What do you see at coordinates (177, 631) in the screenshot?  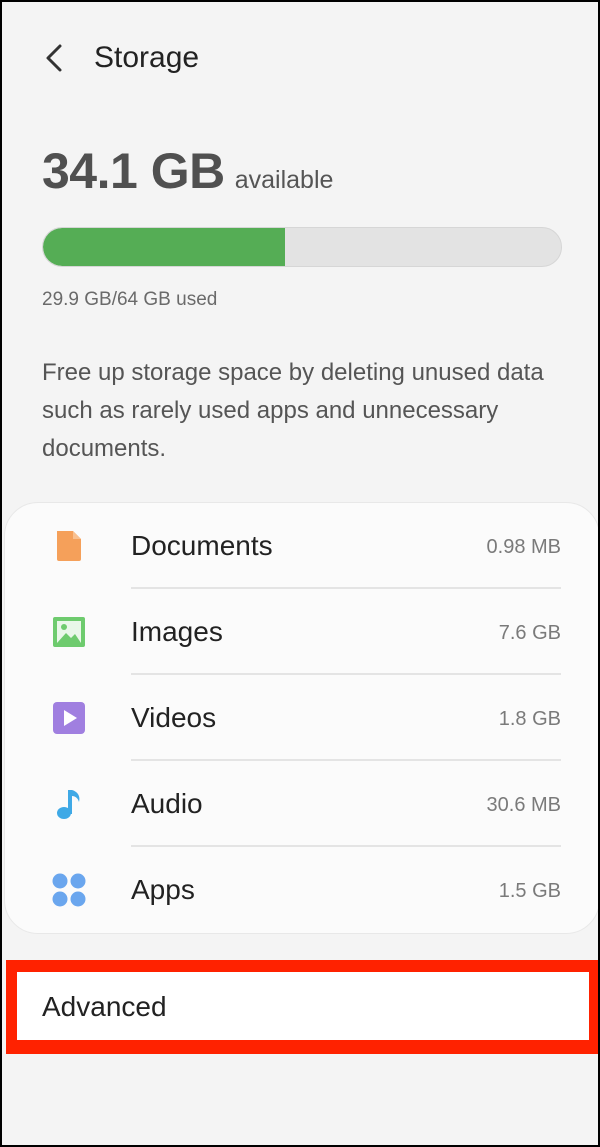 I see `category-label: Images` at bounding box center [177, 631].